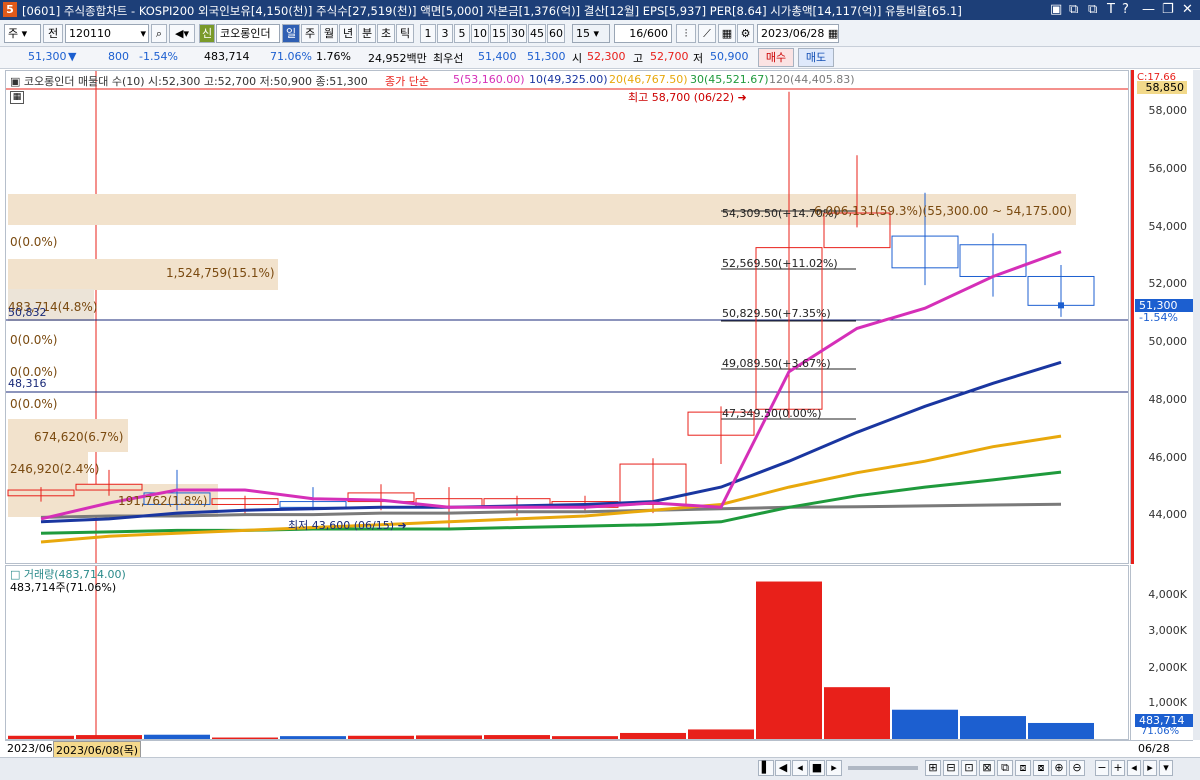 This screenshot has height=780, width=1200. I want to click on interval-45: 45, so click(537, 33).